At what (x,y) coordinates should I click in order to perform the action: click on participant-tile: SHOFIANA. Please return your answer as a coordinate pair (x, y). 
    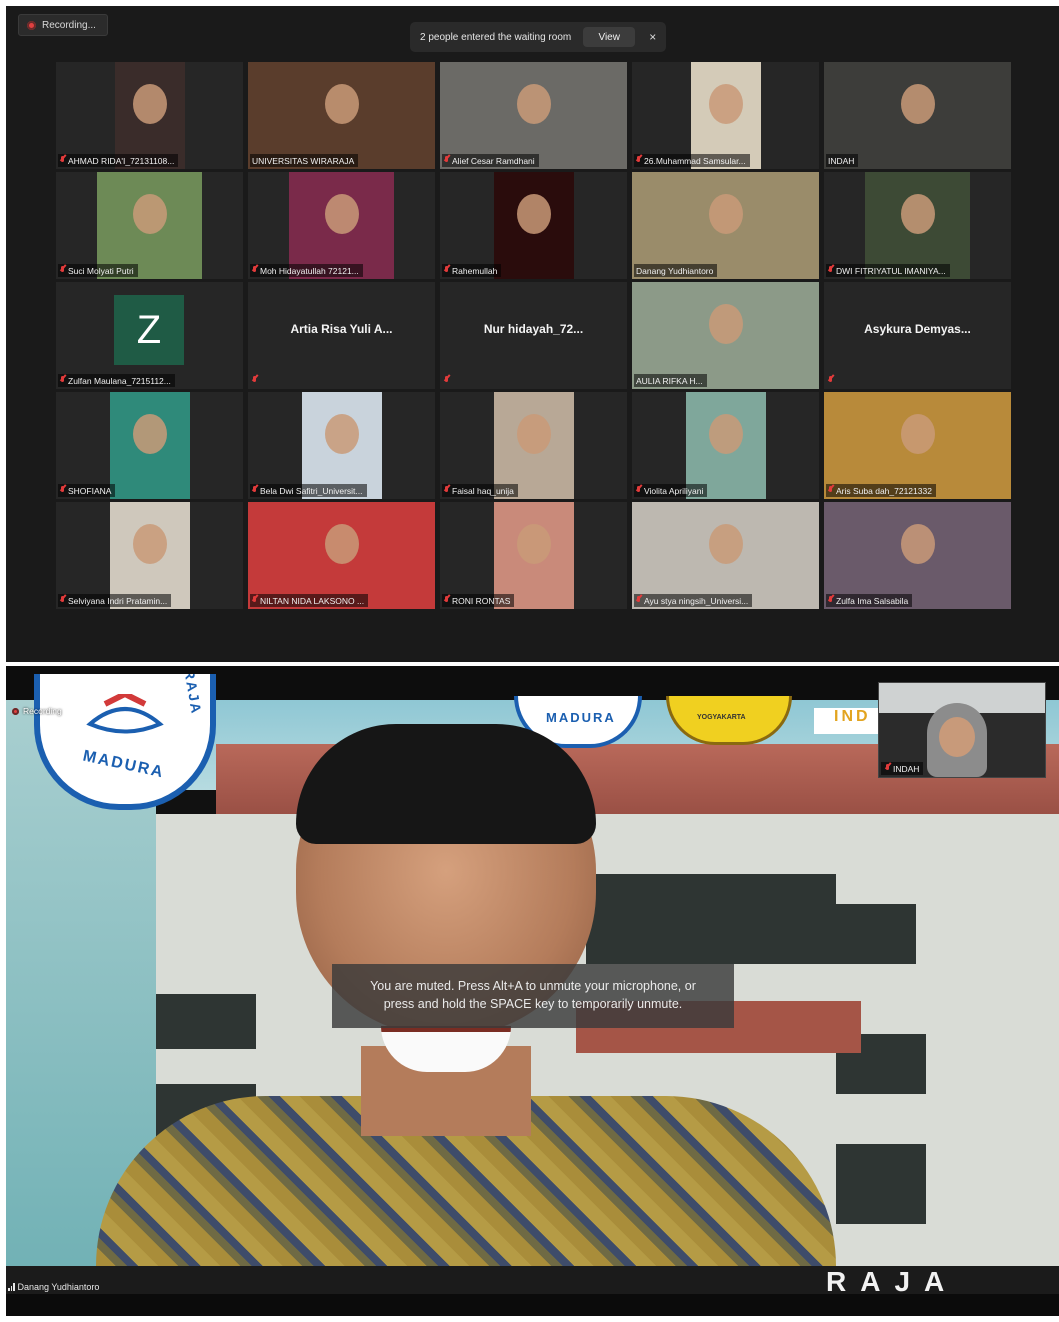
    Looking at the image, I should click on (149, 445).